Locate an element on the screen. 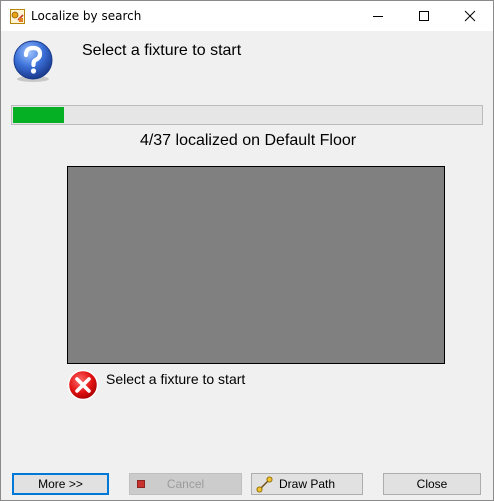 The width and height of the screenshot is (494, 501). maximize-button is located at coordinates (424, 16).